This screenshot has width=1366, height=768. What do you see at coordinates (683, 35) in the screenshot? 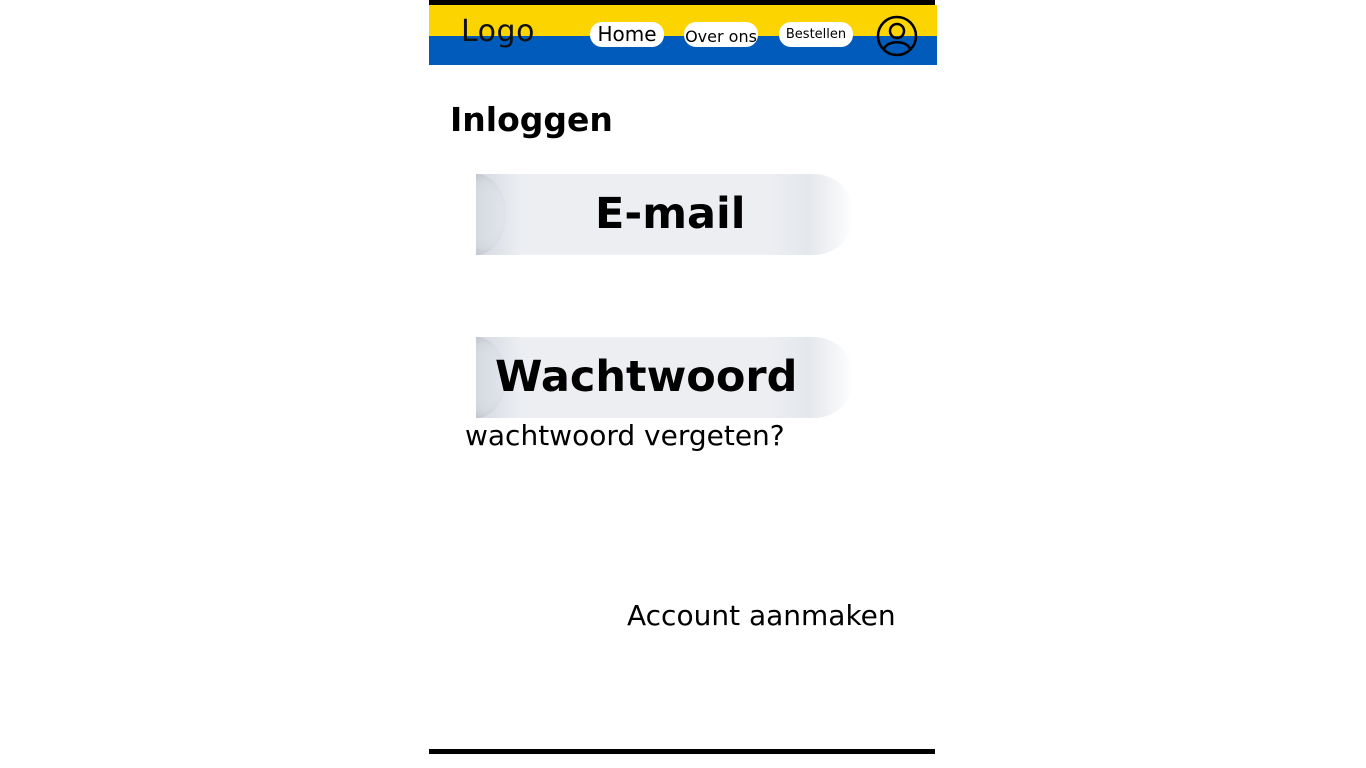
I see `header: Logo Home Over ons Bestellen` at bounding box center [683, 35].